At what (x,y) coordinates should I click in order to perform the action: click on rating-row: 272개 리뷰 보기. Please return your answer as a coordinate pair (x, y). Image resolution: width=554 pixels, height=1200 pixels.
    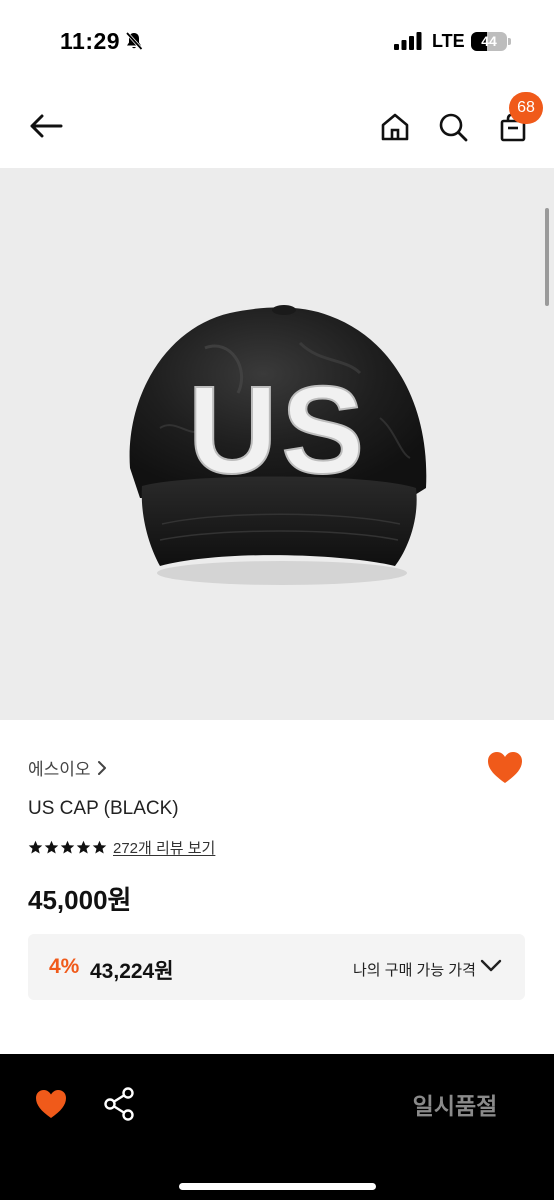
    Looking at the image, I should click on (121, 847).